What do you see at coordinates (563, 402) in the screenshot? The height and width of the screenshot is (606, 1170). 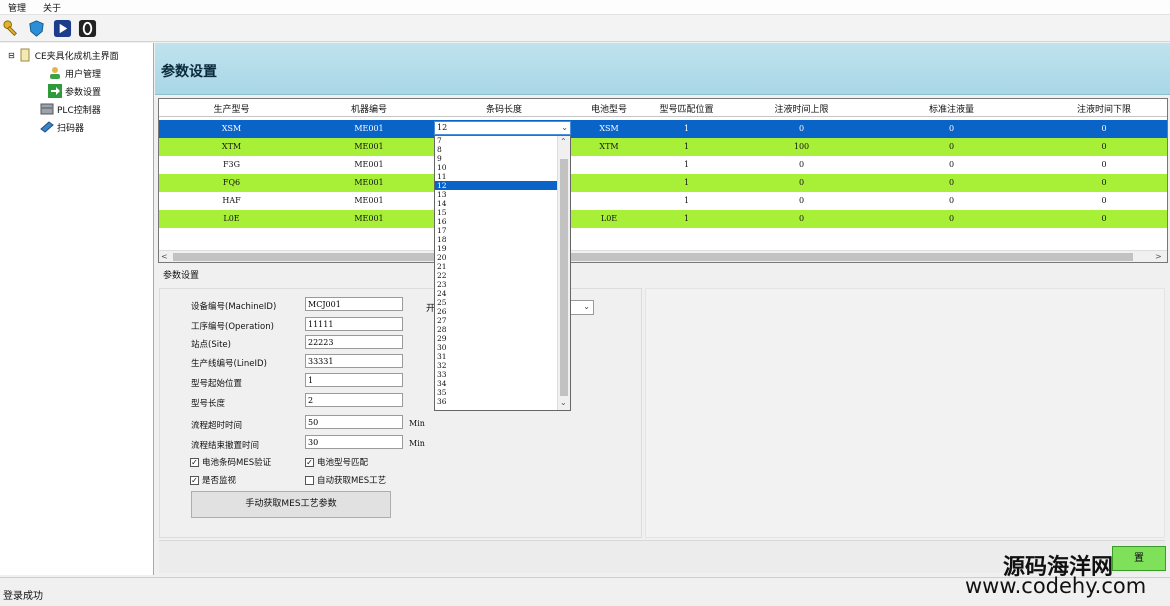 I see `scroll-down-icon: ⌄` at bounding box center [563, 402].